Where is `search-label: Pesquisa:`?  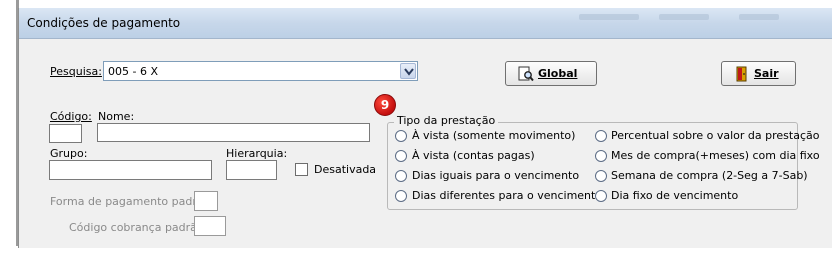 search-label: Pesquisa: is located at coordinates (76, 71).